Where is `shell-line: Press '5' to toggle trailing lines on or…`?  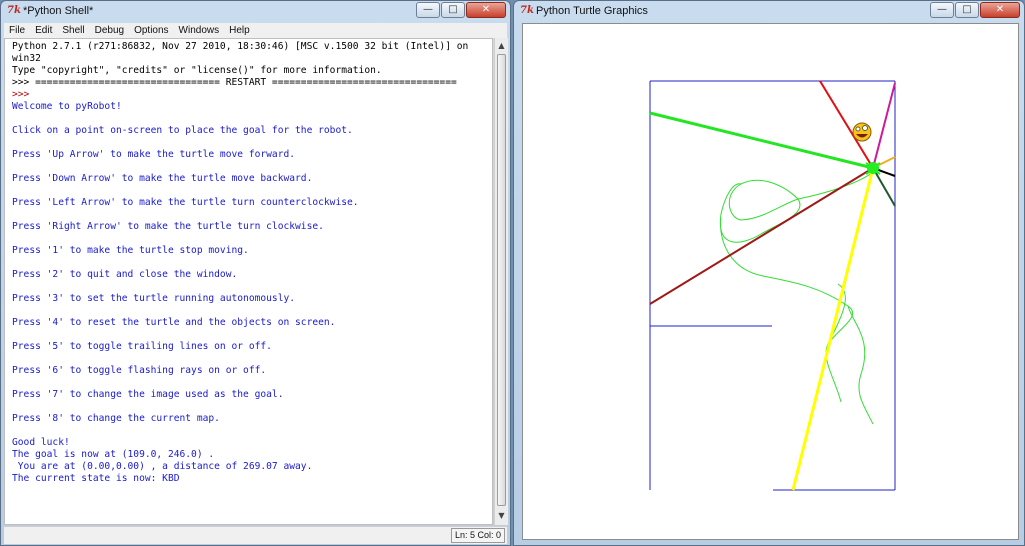
shell-line: Press '5' to toggle trailing lines on or… is located at coordinates (142, 346).